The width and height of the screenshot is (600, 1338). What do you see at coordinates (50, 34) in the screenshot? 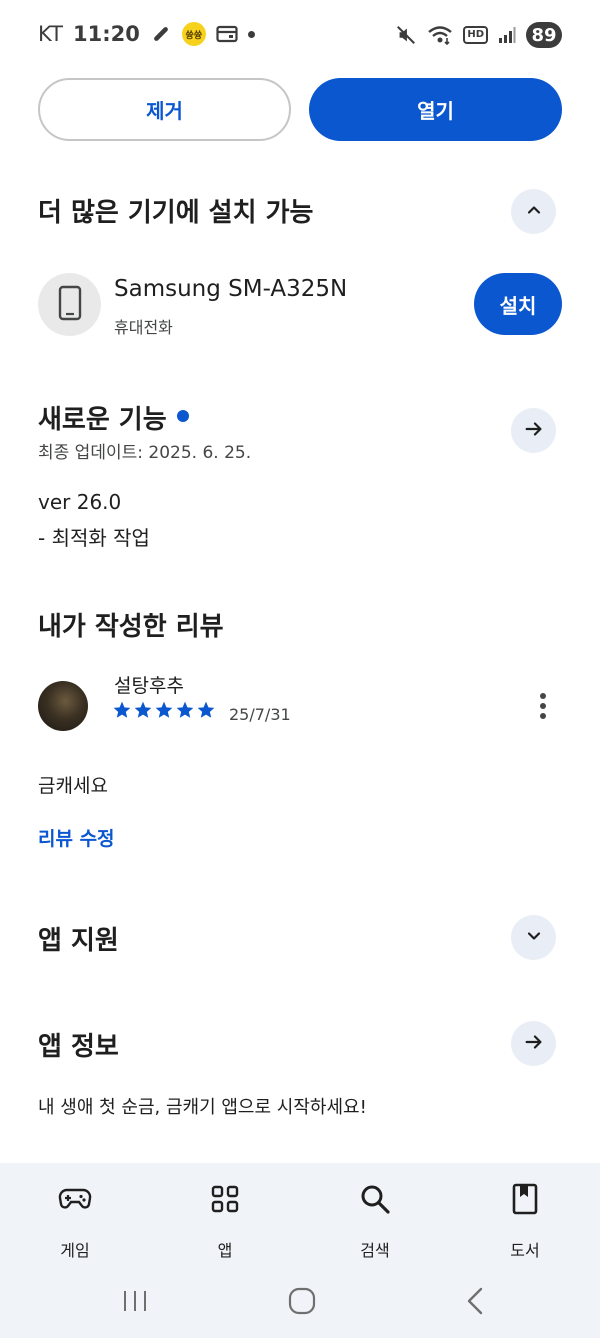
I see `carrier-label: KT` at bounding box center [50, 34].